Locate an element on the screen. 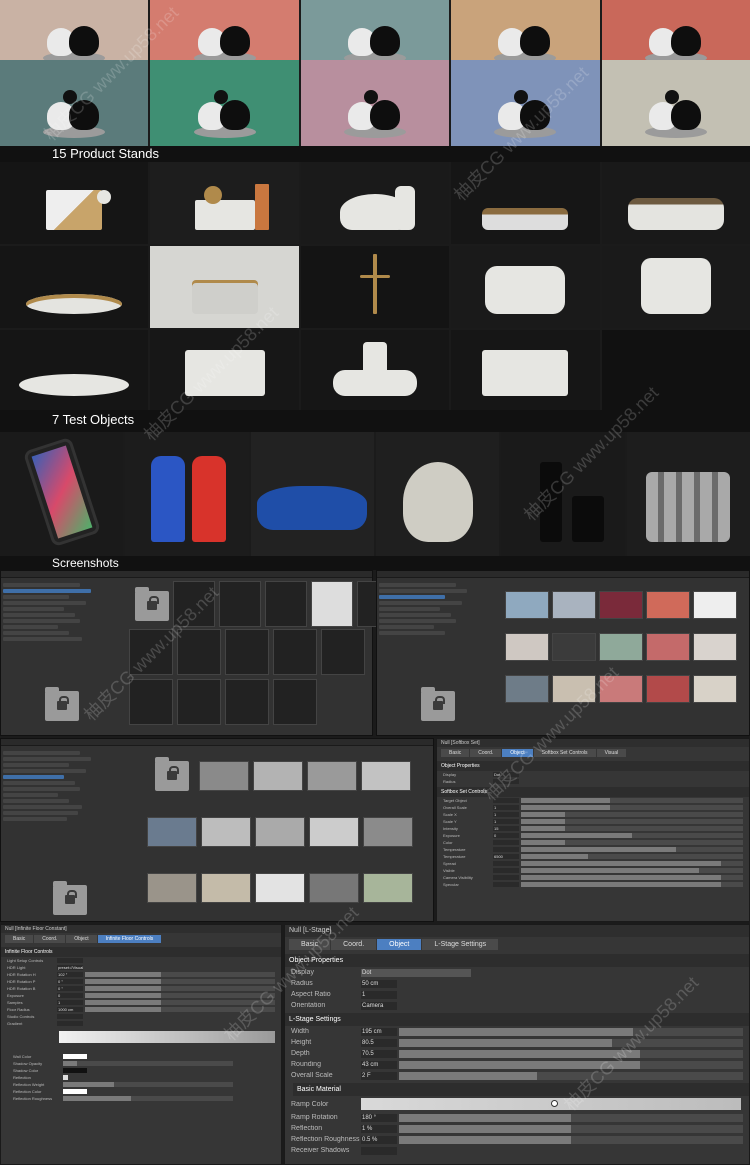 This screenshot has width=750, height=1165. display-dropdown: Dot is located at coordinates (416, 972).